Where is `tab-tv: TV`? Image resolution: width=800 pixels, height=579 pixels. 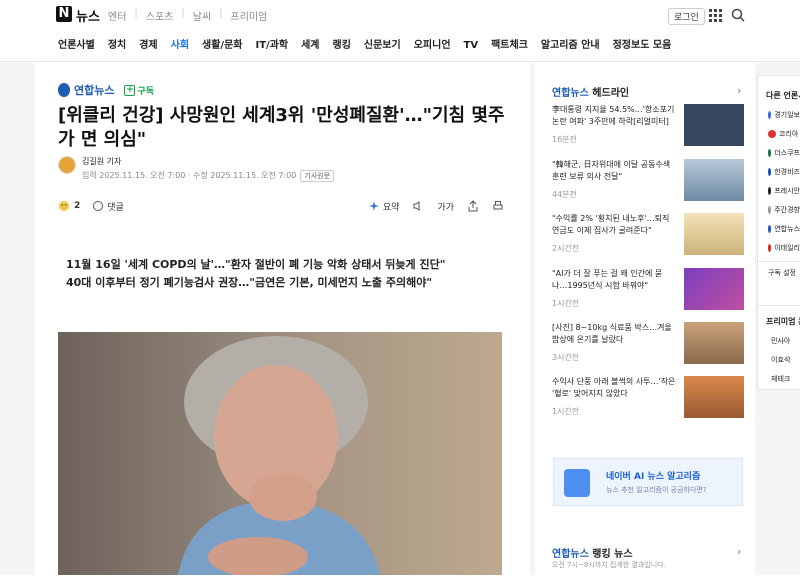
tab-tv: TV is located at coordinates (471, 48).